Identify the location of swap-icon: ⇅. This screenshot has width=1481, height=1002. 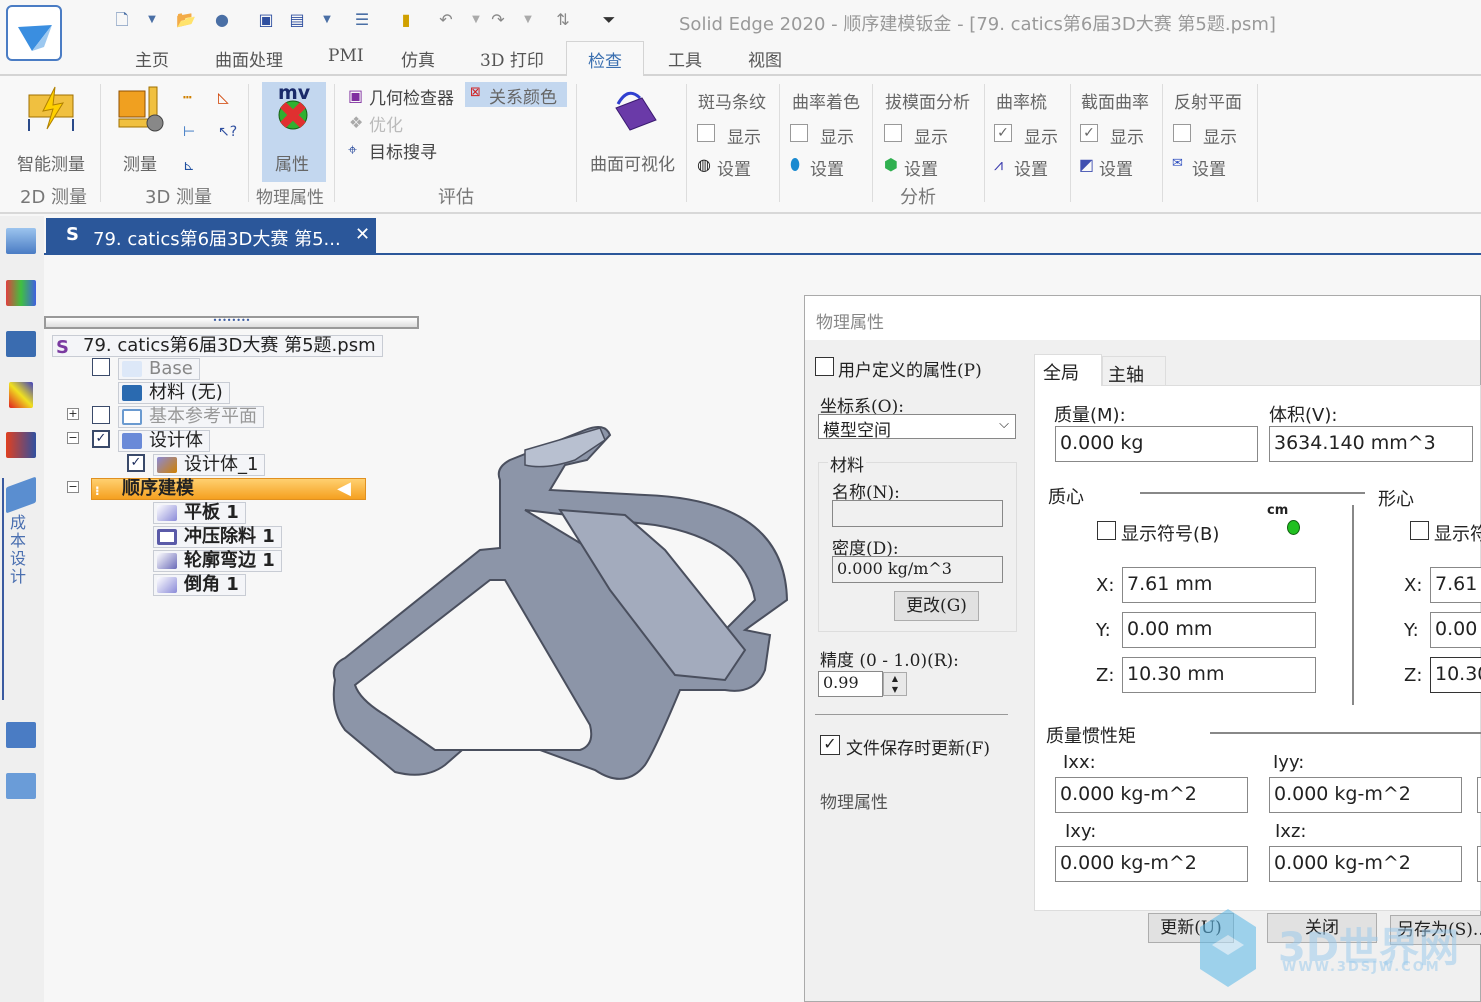
(563, 20).